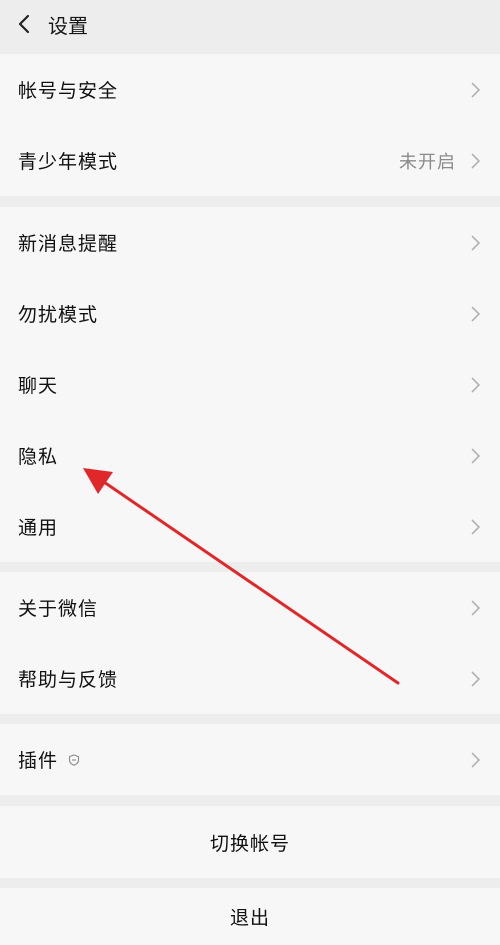 The width and height of the screenshot is (500, 945). Describe the element at coordinates (250, 313) in the screenshot. I see `row-do-not-disturb: 勿扰模式` at that location.